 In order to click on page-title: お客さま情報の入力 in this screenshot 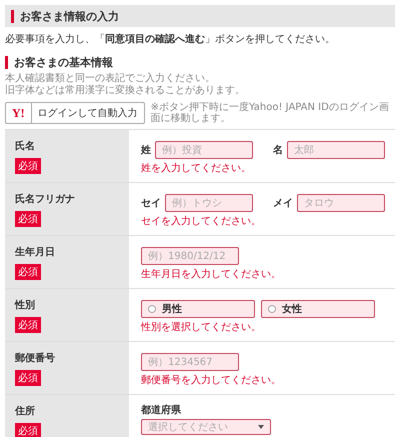, I will do `click(69, 16)`.